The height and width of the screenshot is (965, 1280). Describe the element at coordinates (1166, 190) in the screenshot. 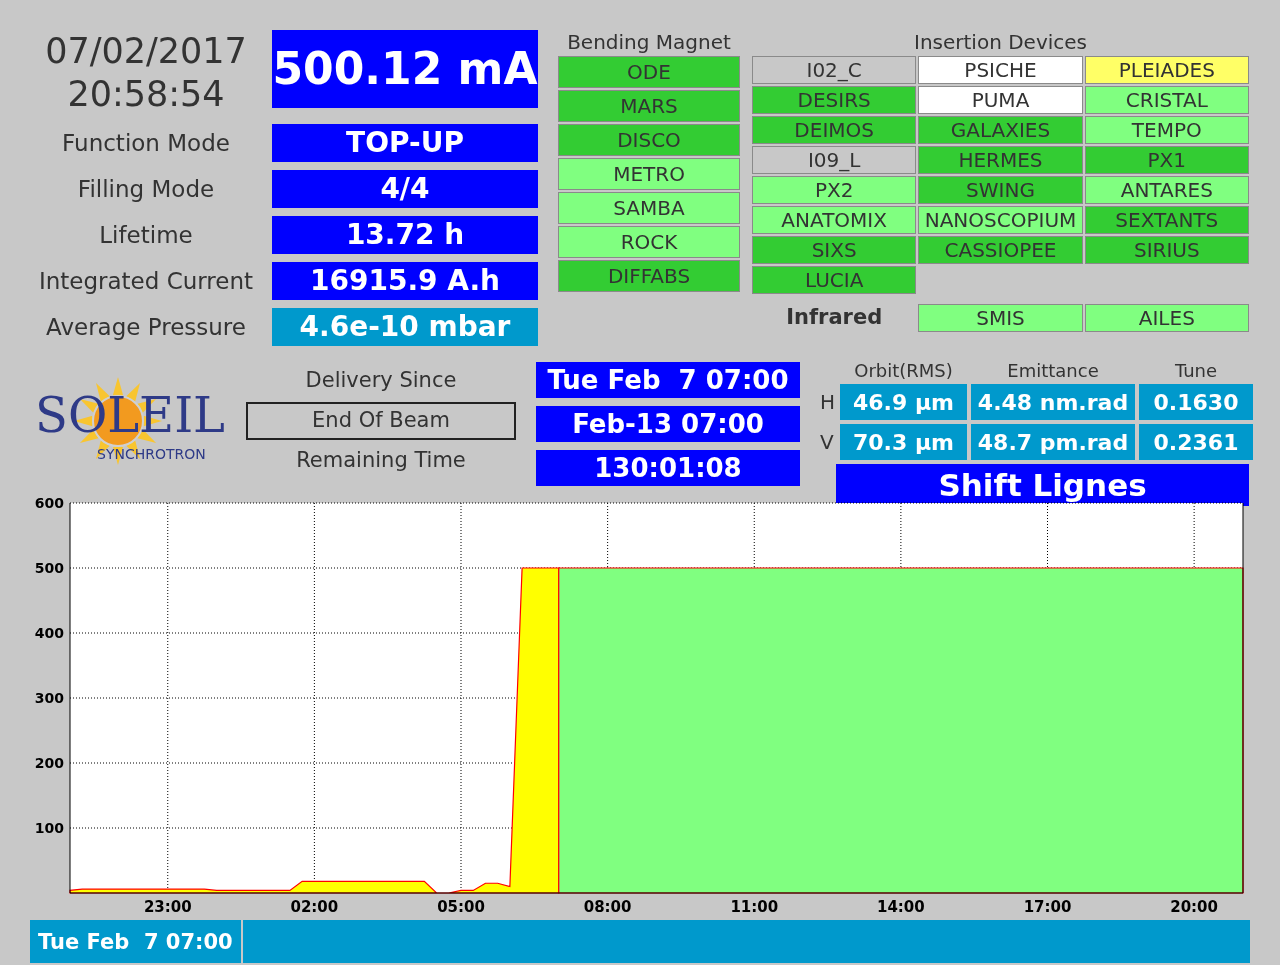

I see `beamline-status: ANTARES` at that location.